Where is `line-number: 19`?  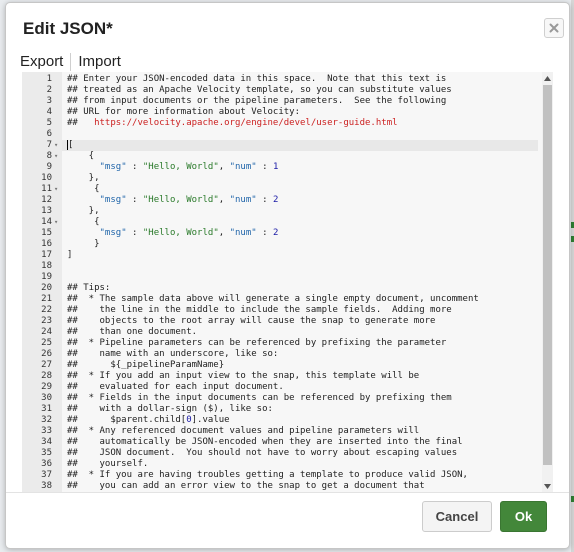
line-number: 19 is located at coordinates (46, 277).